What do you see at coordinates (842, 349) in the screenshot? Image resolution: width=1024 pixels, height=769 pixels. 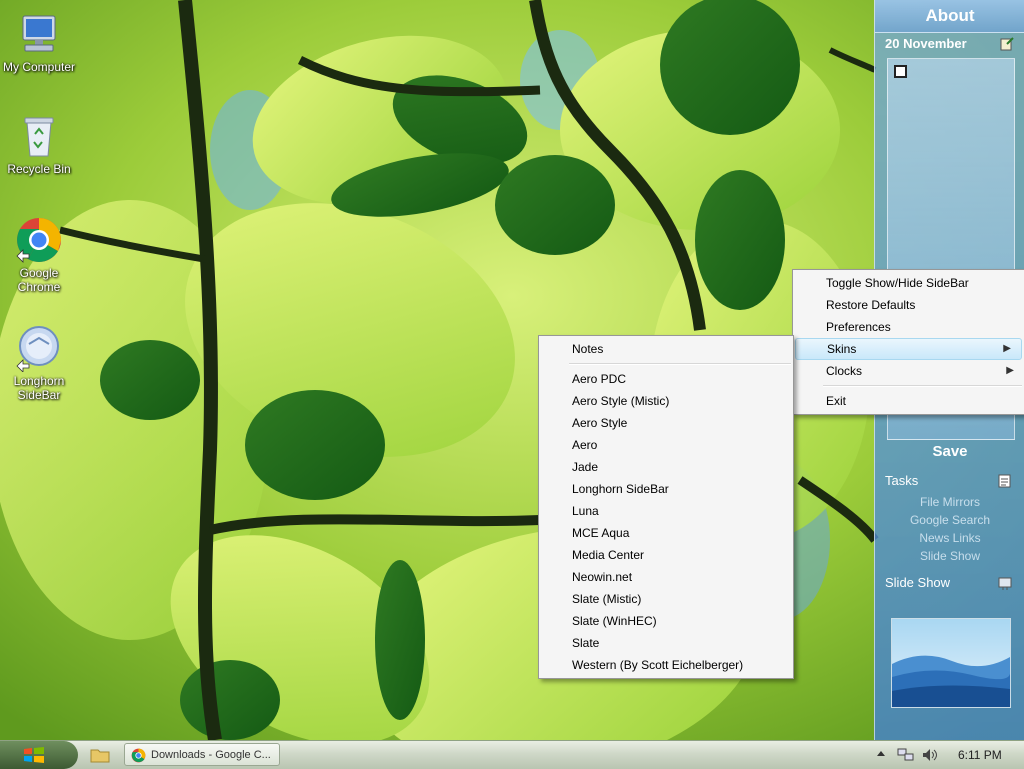 I see `menu-item-skins-label: Skins` at bounding box center [842, 349].